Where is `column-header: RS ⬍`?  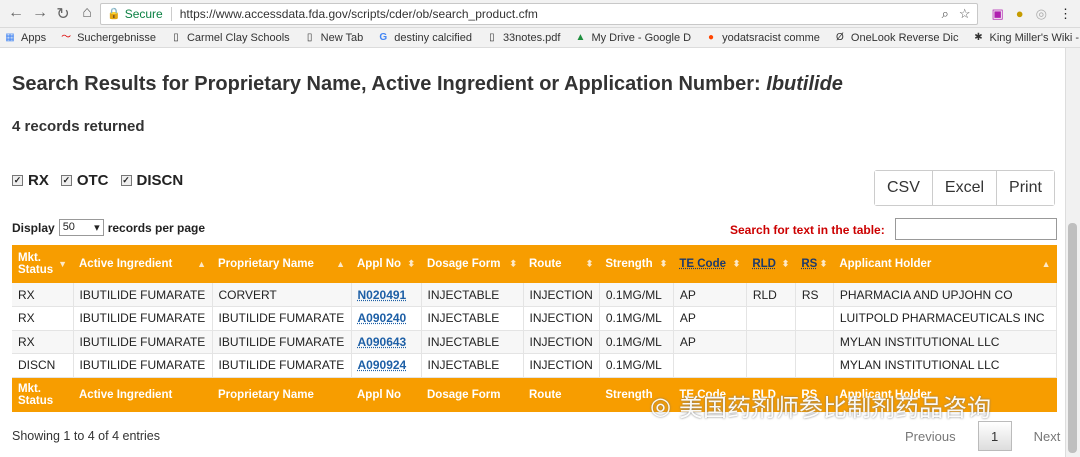
column-header: RS ⬍ is located at coordinates (814, 264).